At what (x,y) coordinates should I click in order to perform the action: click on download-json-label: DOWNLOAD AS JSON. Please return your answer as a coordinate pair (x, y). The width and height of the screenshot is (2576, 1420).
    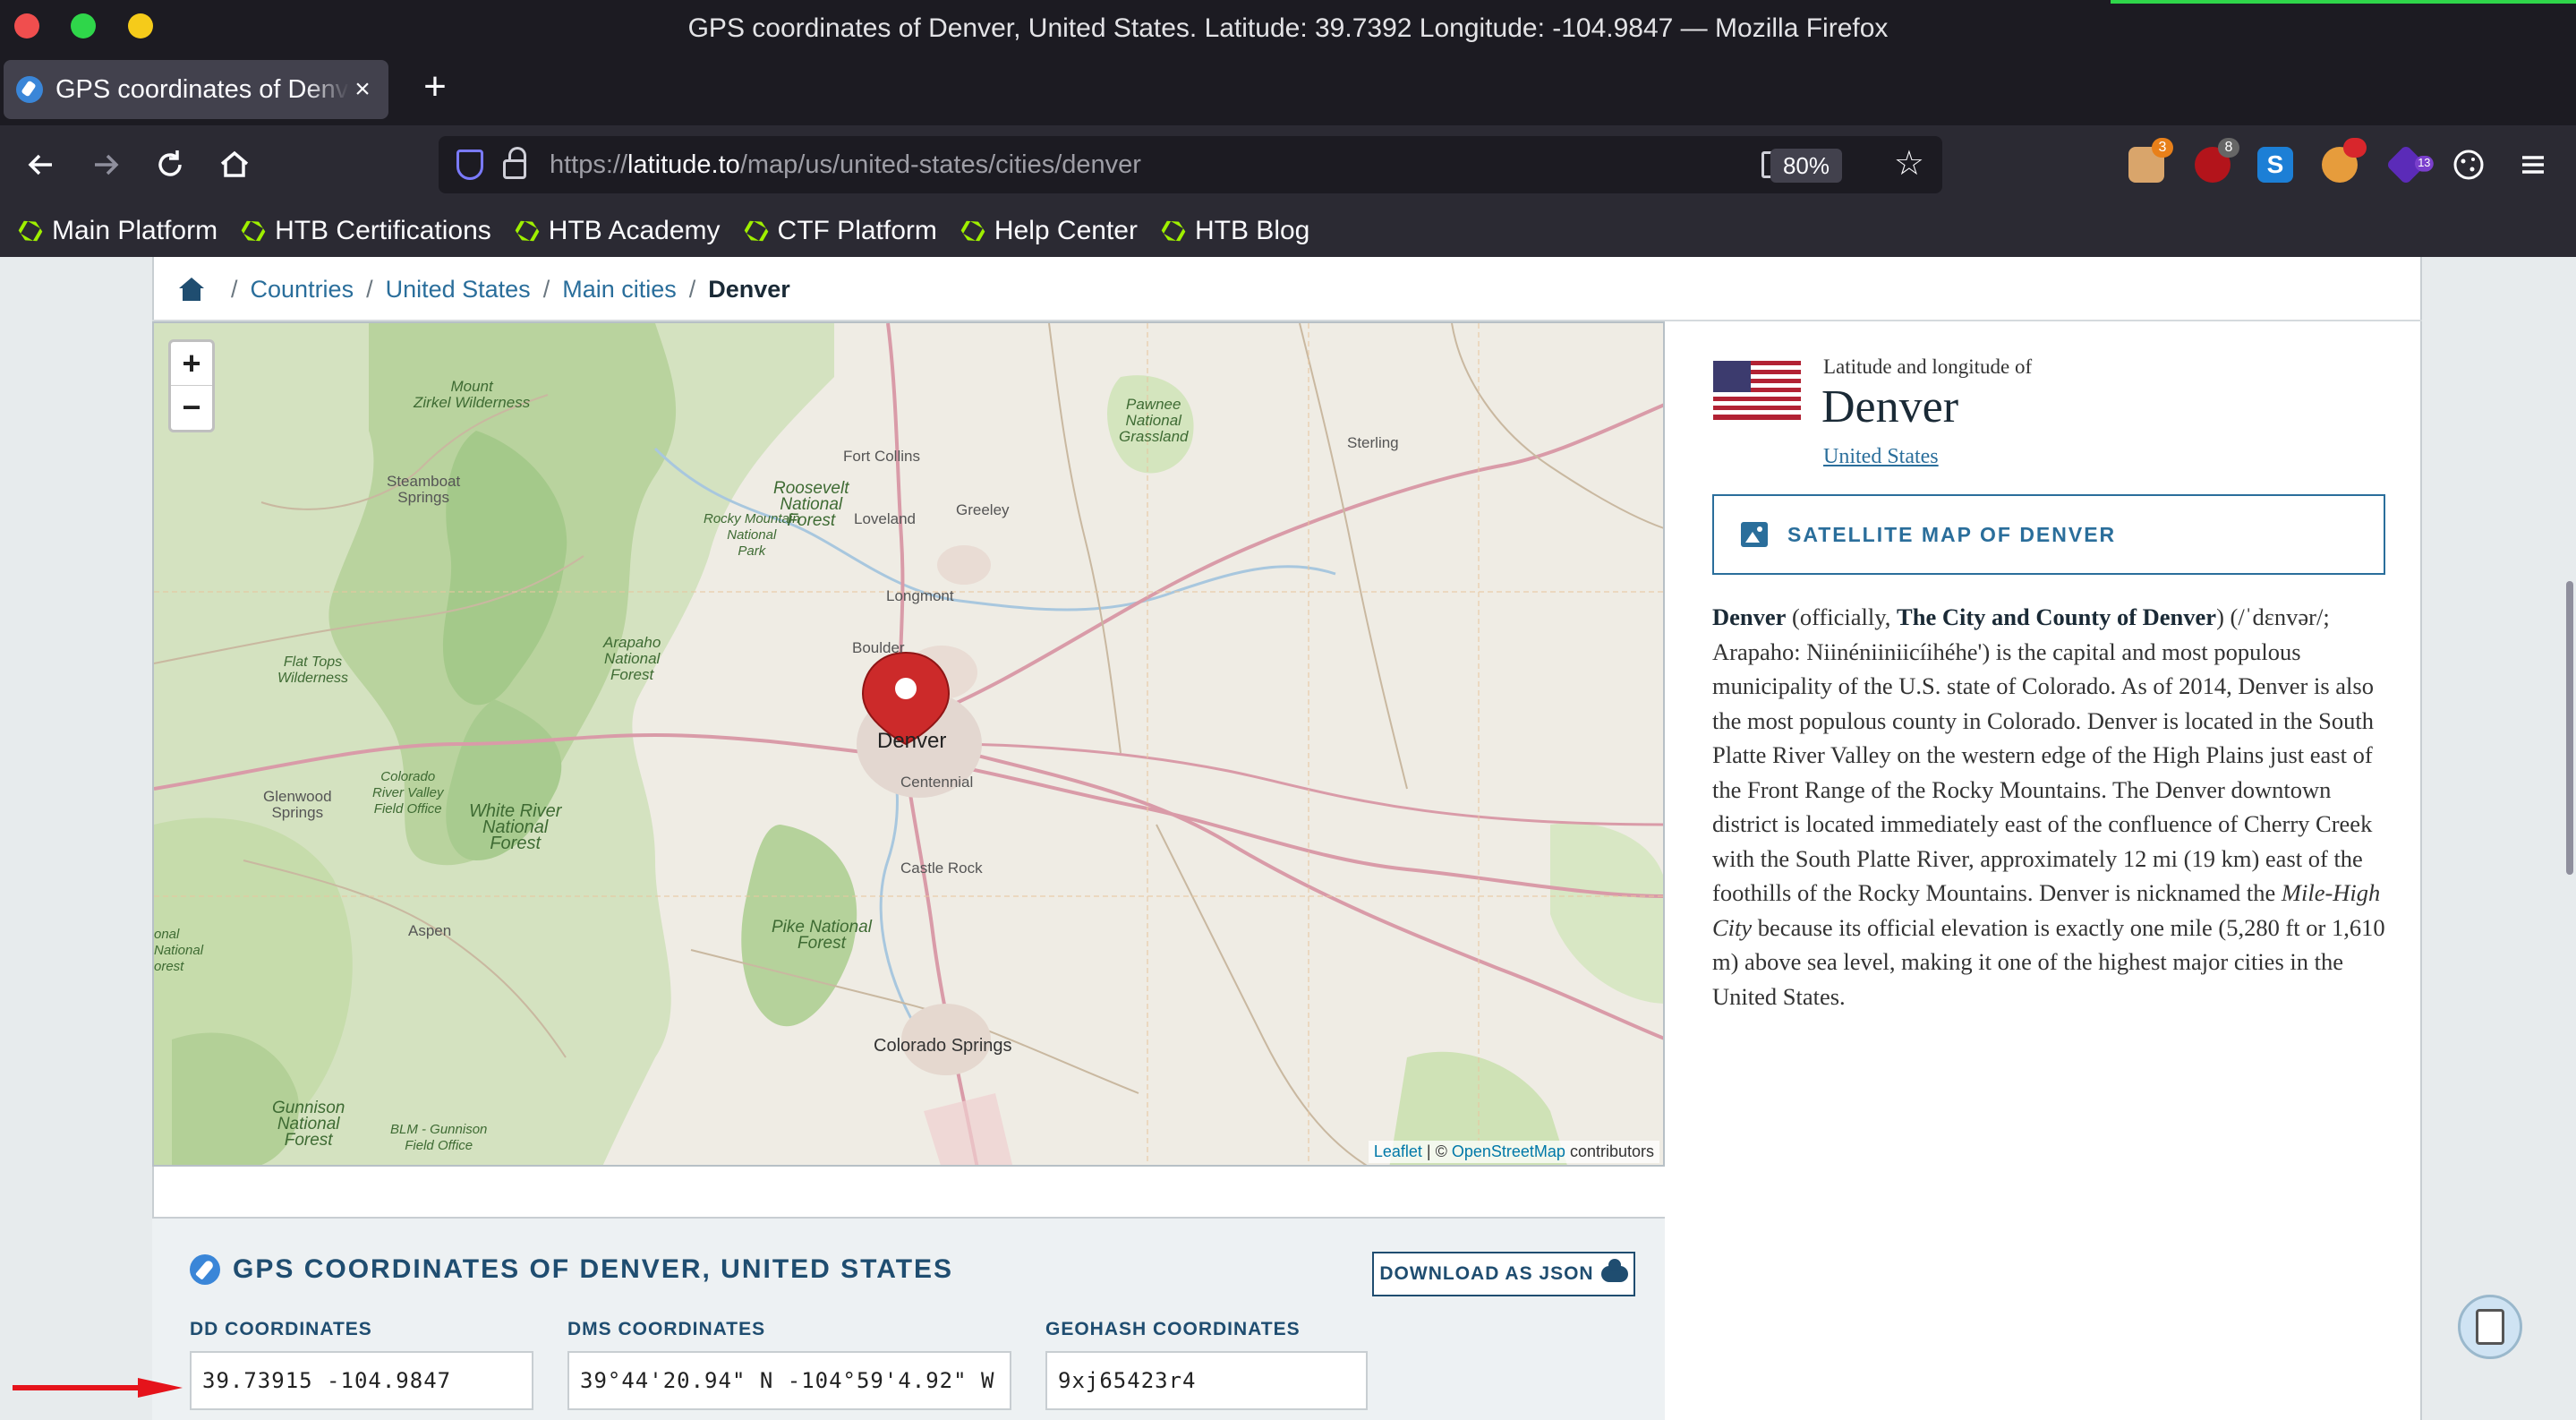
    Looking at the image, I should click on (1486, 1274).